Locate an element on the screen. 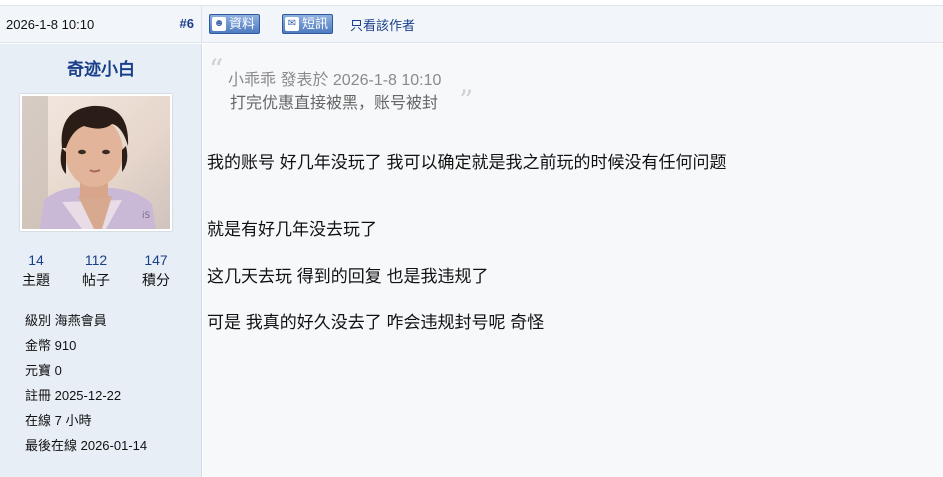 The image size is (943, 477). stat-posts-value: 112 is located at coordinates (96, 260).